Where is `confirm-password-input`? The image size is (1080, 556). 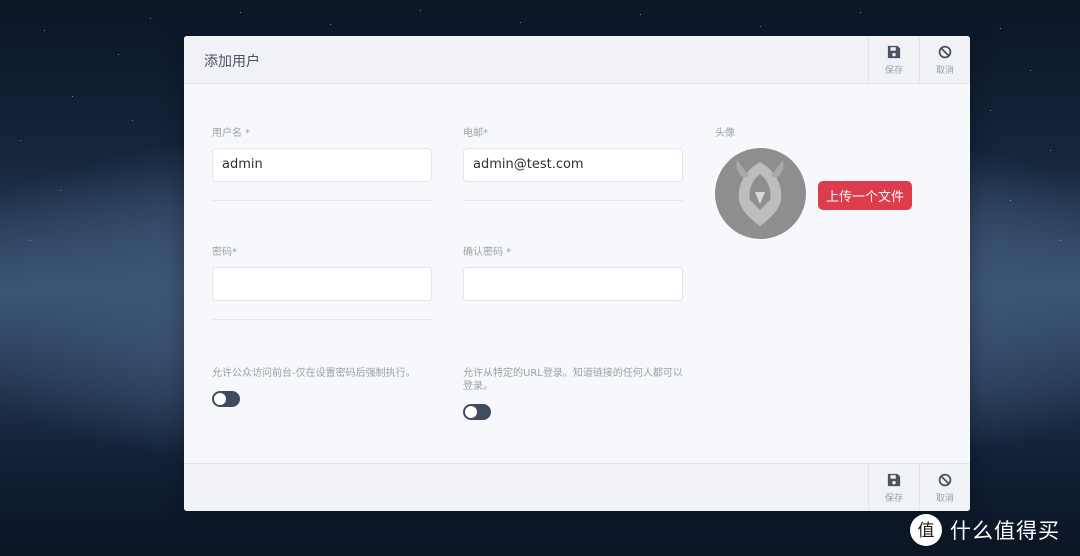 confirm-password-input is located at coordinates (573, 284).